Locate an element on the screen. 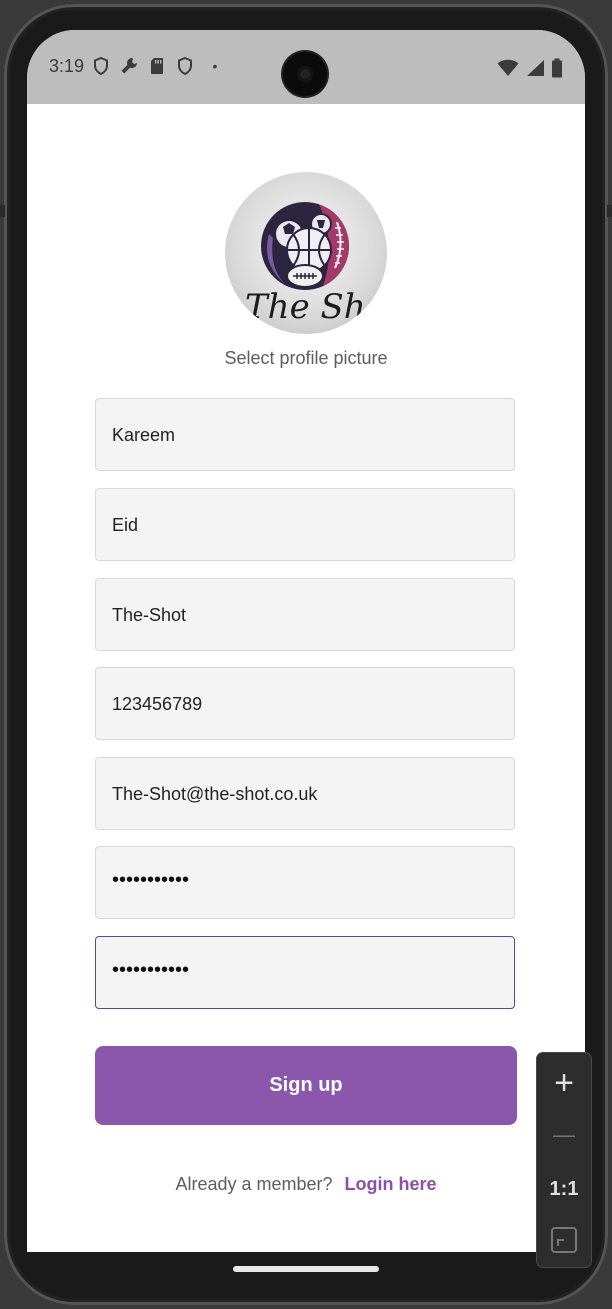 The height and width of the screenshot is (1309, 612). front-camera is located at coordinates (305, 74).